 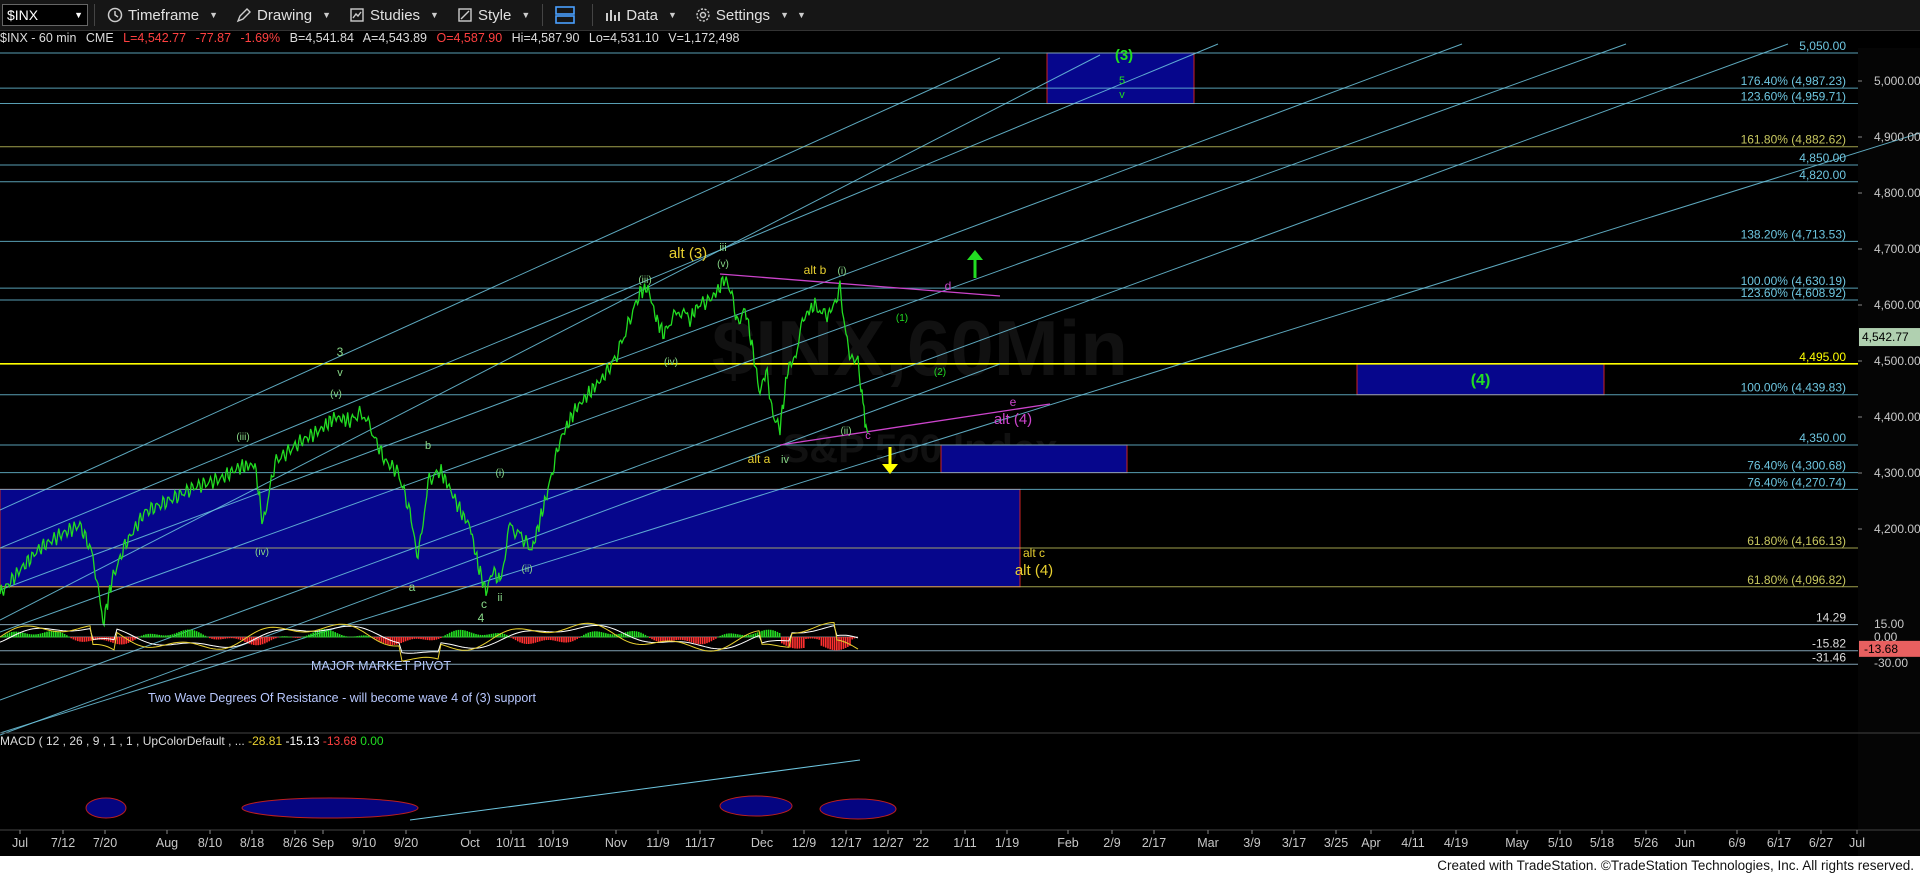 I want to click on exchange: CME, so click(x=99, y=38).